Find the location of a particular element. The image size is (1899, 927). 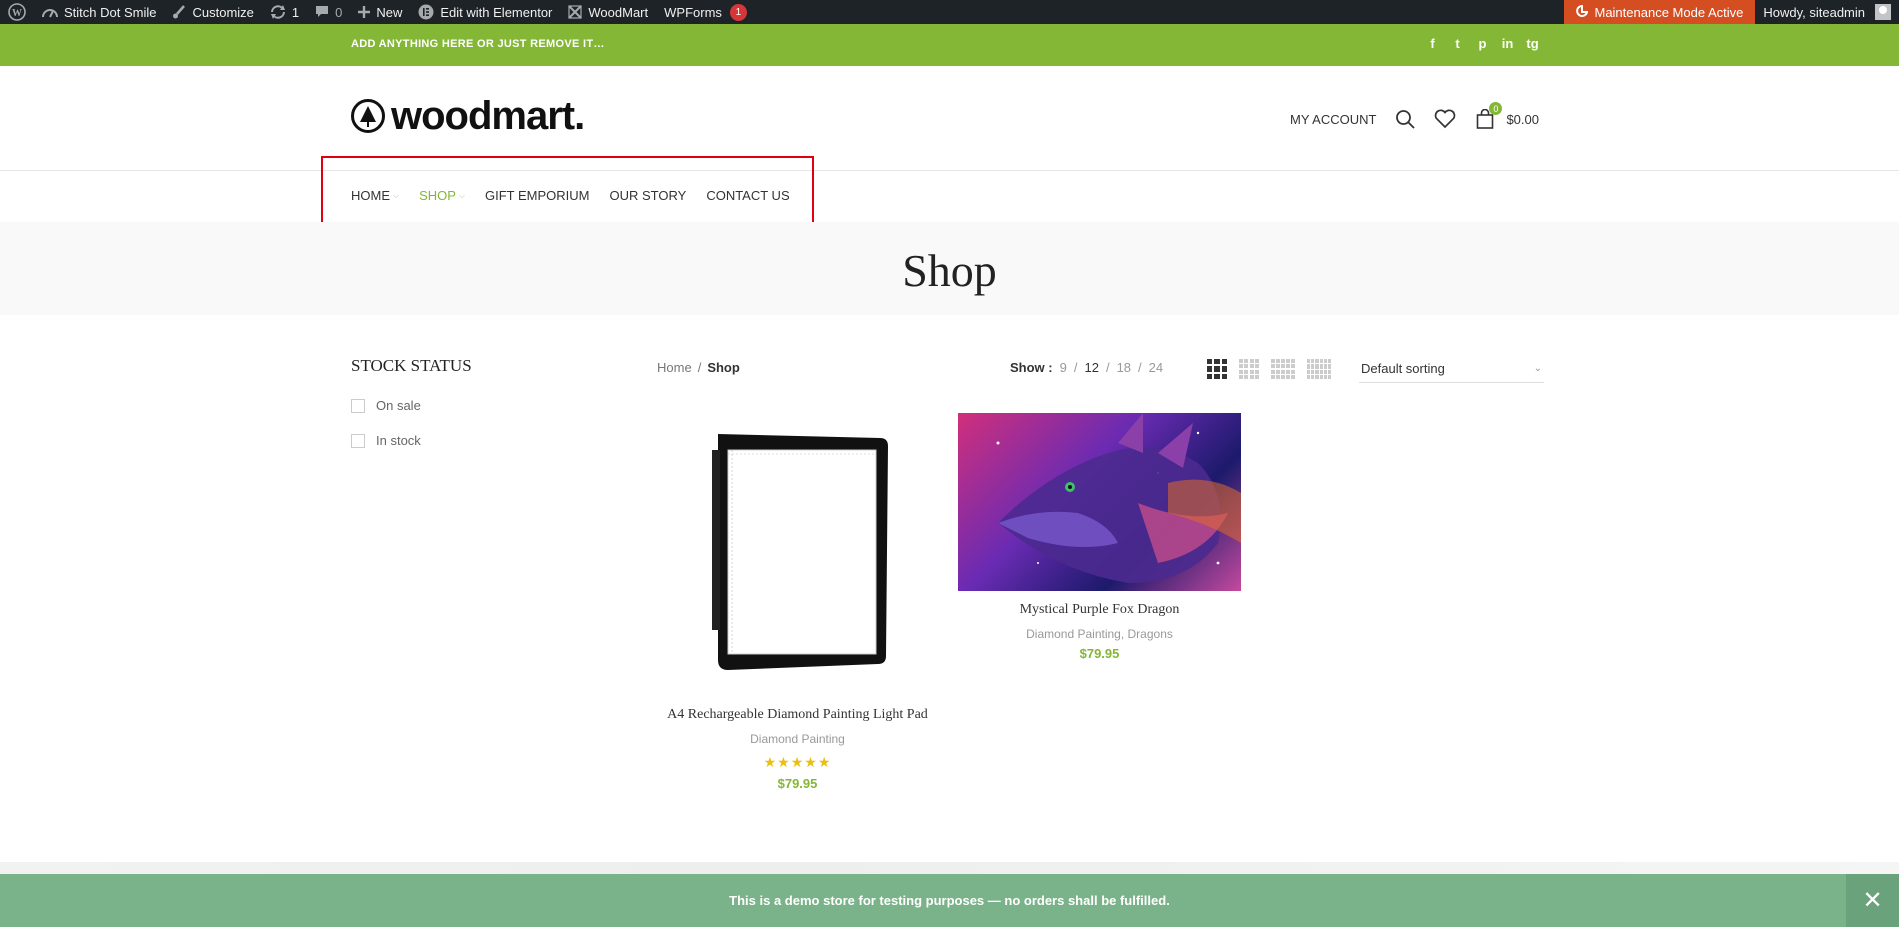

filter-label: On sale is located at coordinates (398, 405).